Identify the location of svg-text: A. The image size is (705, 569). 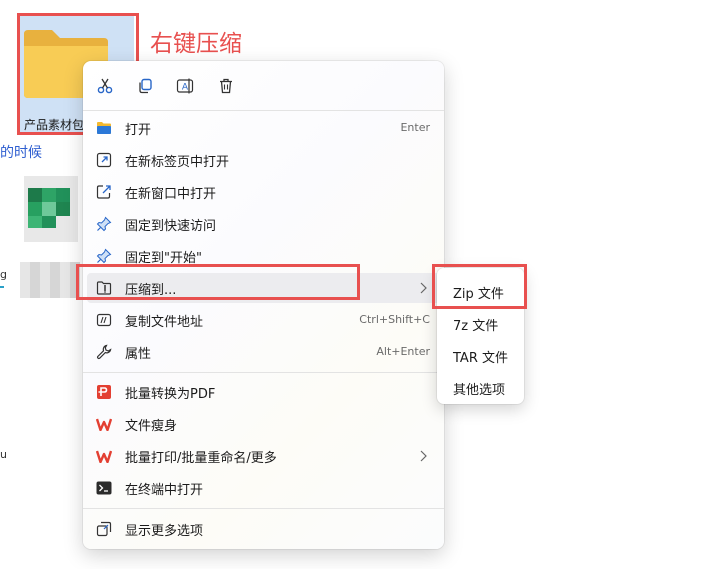
(185, 88).